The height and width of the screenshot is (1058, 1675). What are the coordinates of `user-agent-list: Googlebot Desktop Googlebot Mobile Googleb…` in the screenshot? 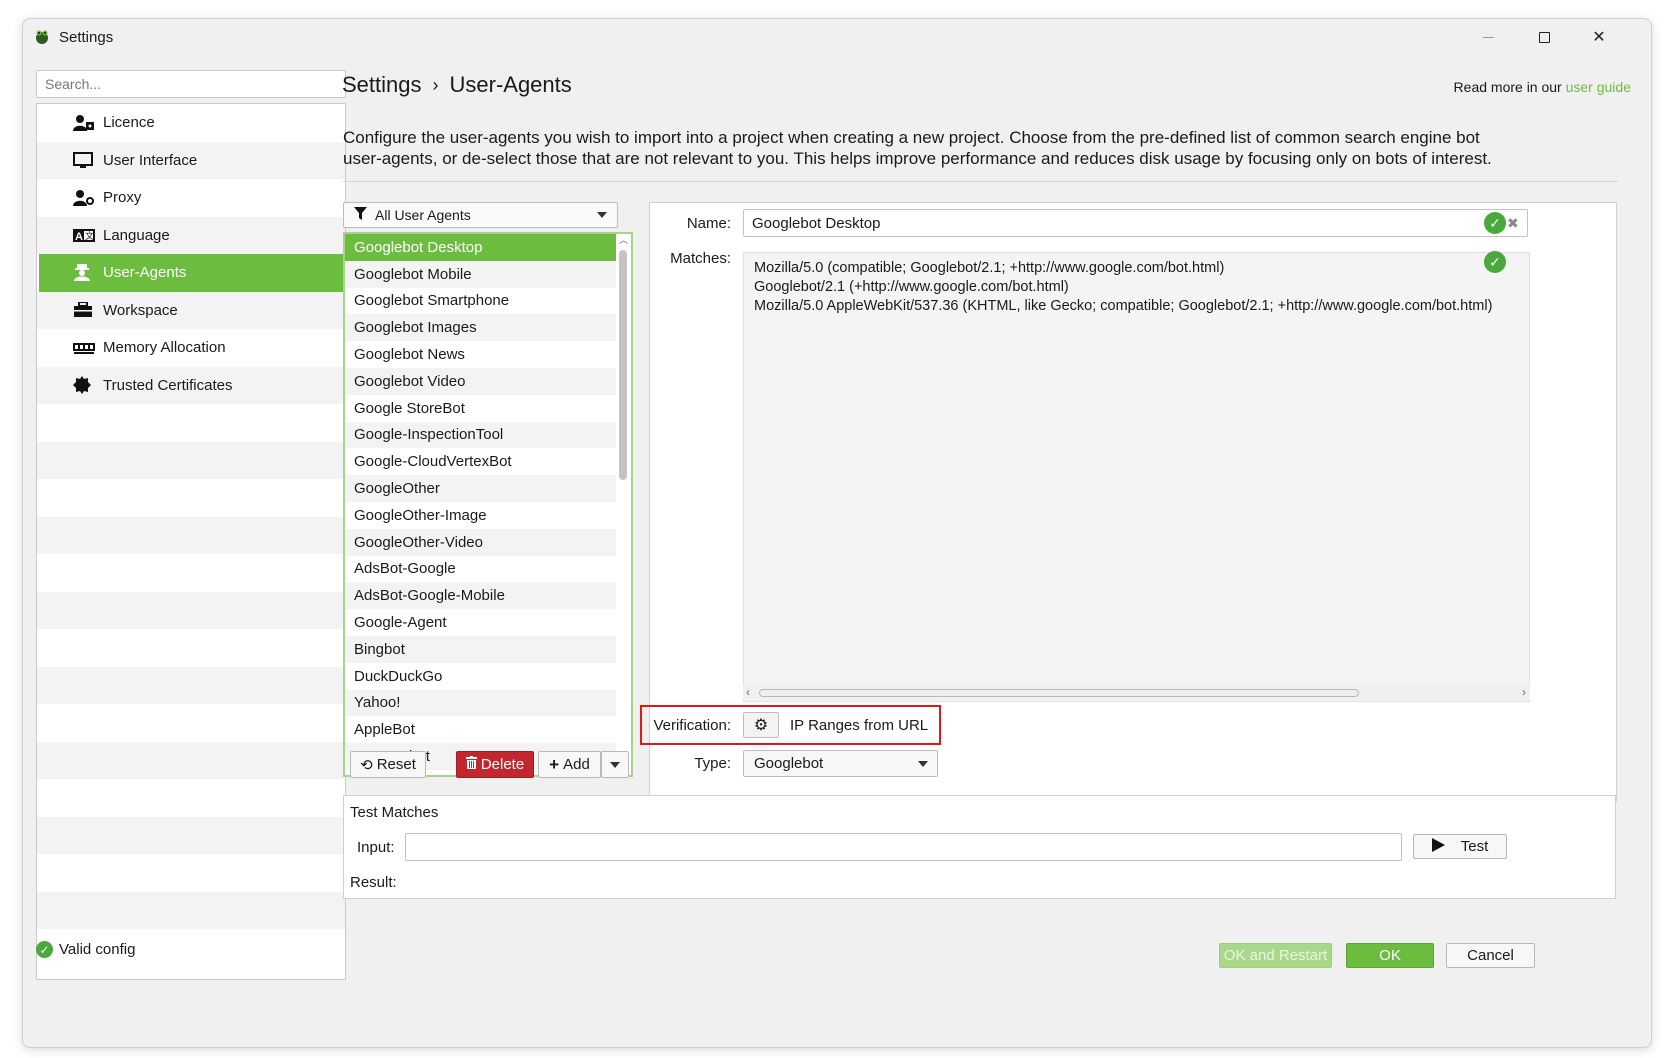 It's located at (488, 504).